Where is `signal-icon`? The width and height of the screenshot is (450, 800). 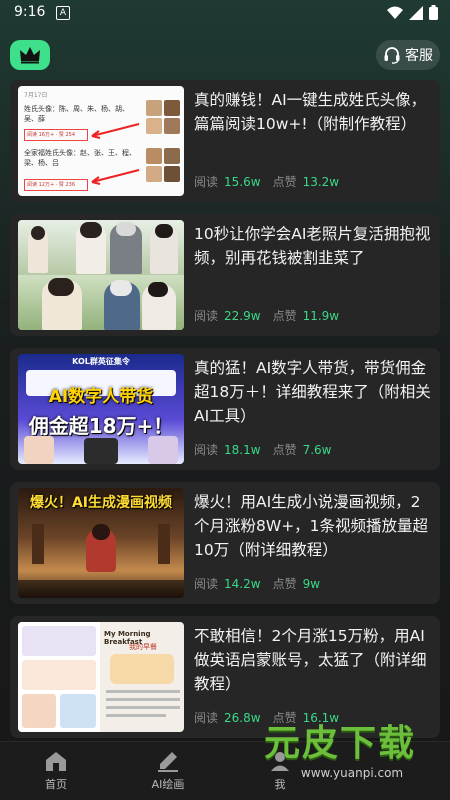 signal-icon is located at coordinates (416, 12).